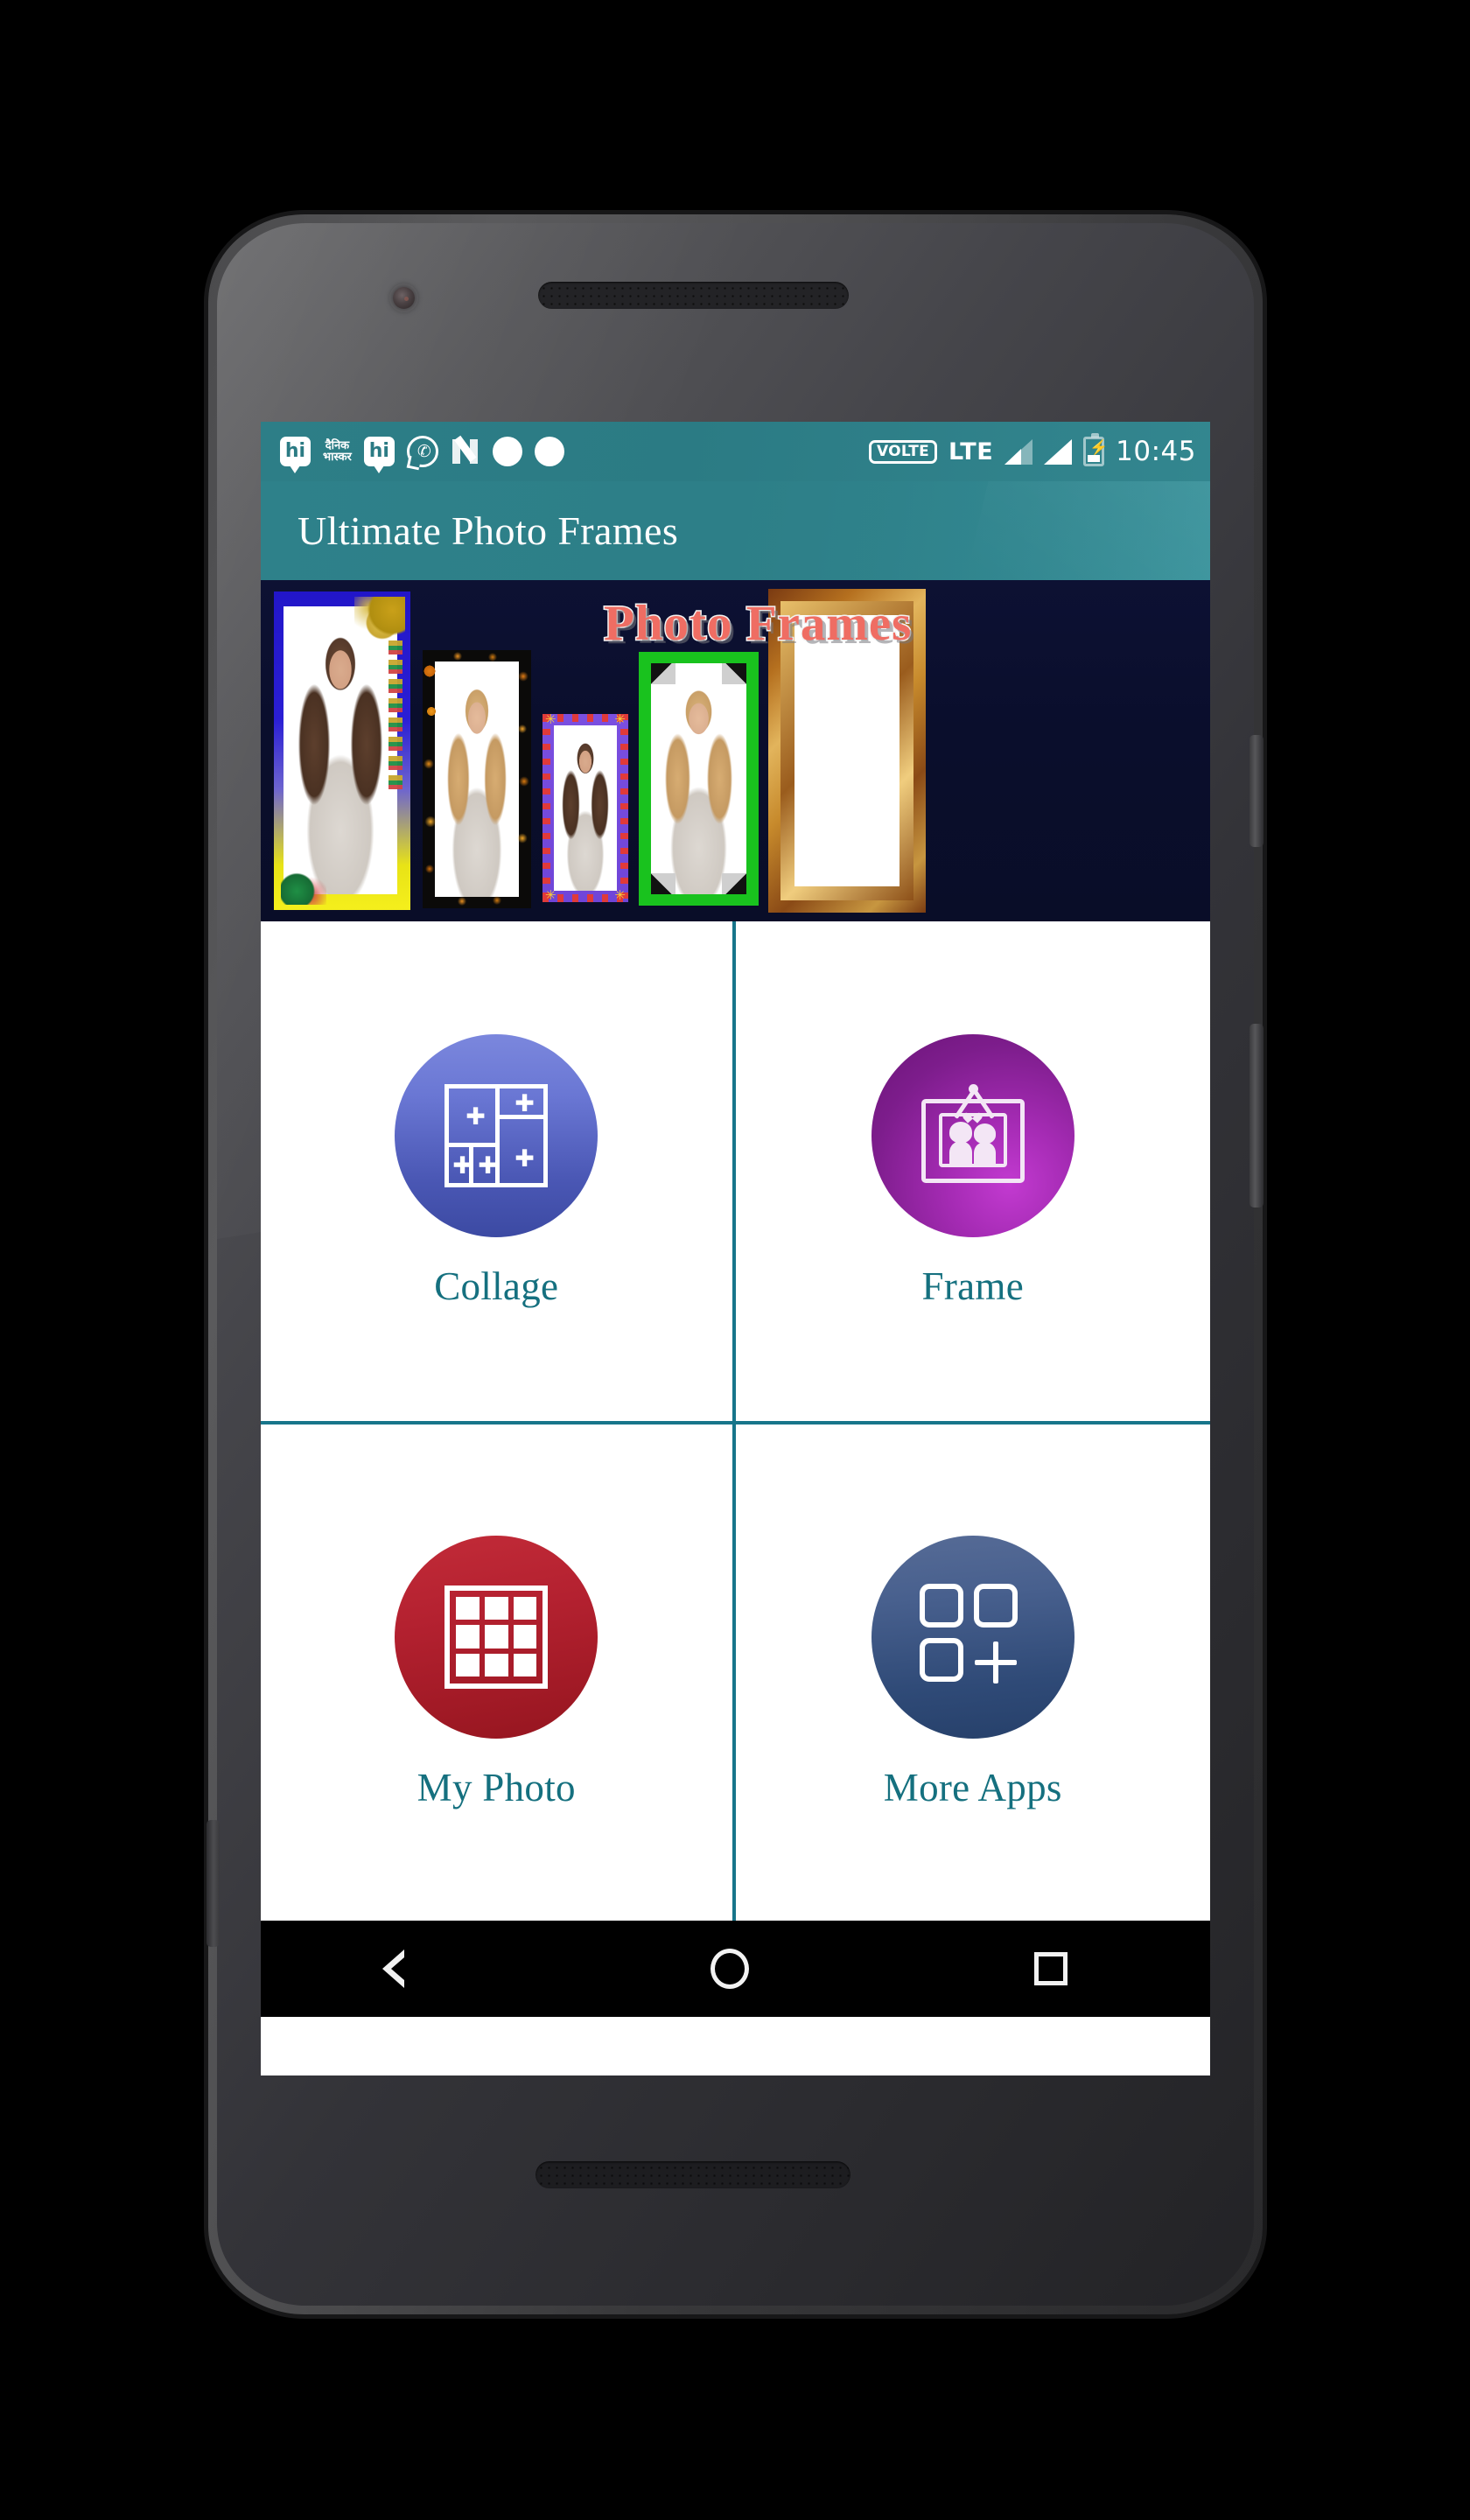 The height and width of the screenshot is (2520, 1470). Describe the element at coordinates (972, 1787) in the screenshot. I see `menu-item-more-apps-label: More Apps` at that location.